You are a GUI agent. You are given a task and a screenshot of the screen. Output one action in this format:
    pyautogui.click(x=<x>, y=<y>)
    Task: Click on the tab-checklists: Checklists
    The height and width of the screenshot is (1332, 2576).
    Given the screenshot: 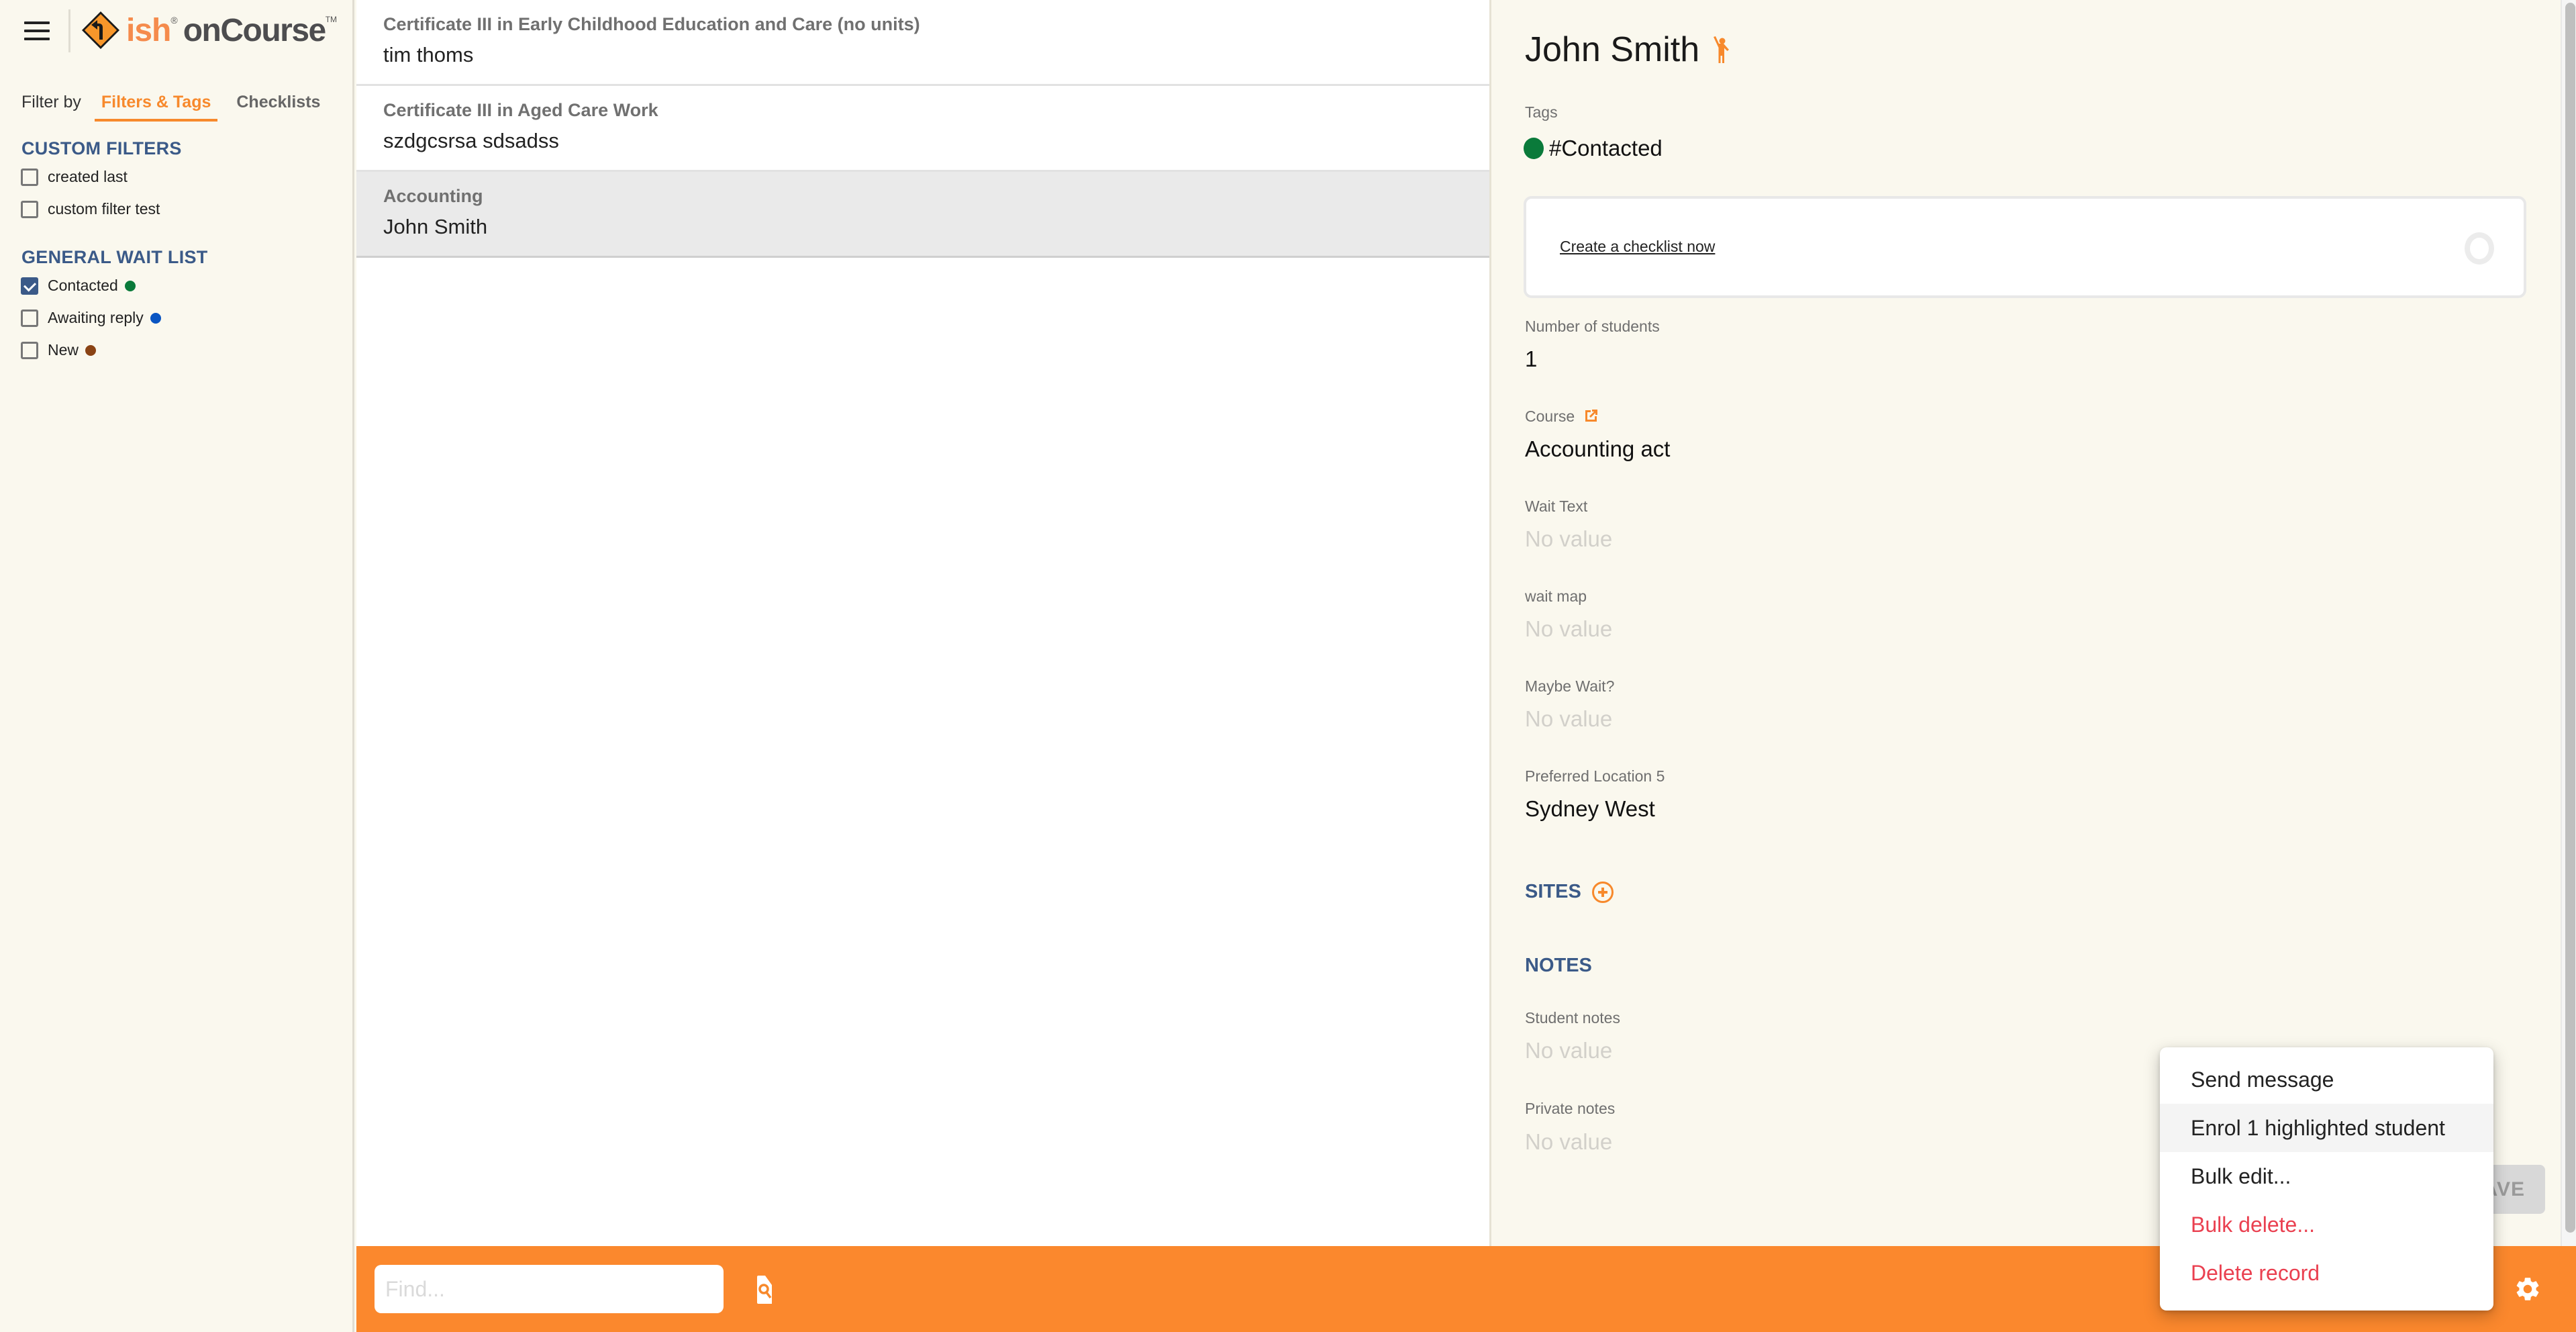 What is the action you would take?
    pyautogui.click(x=278, y=102)
    